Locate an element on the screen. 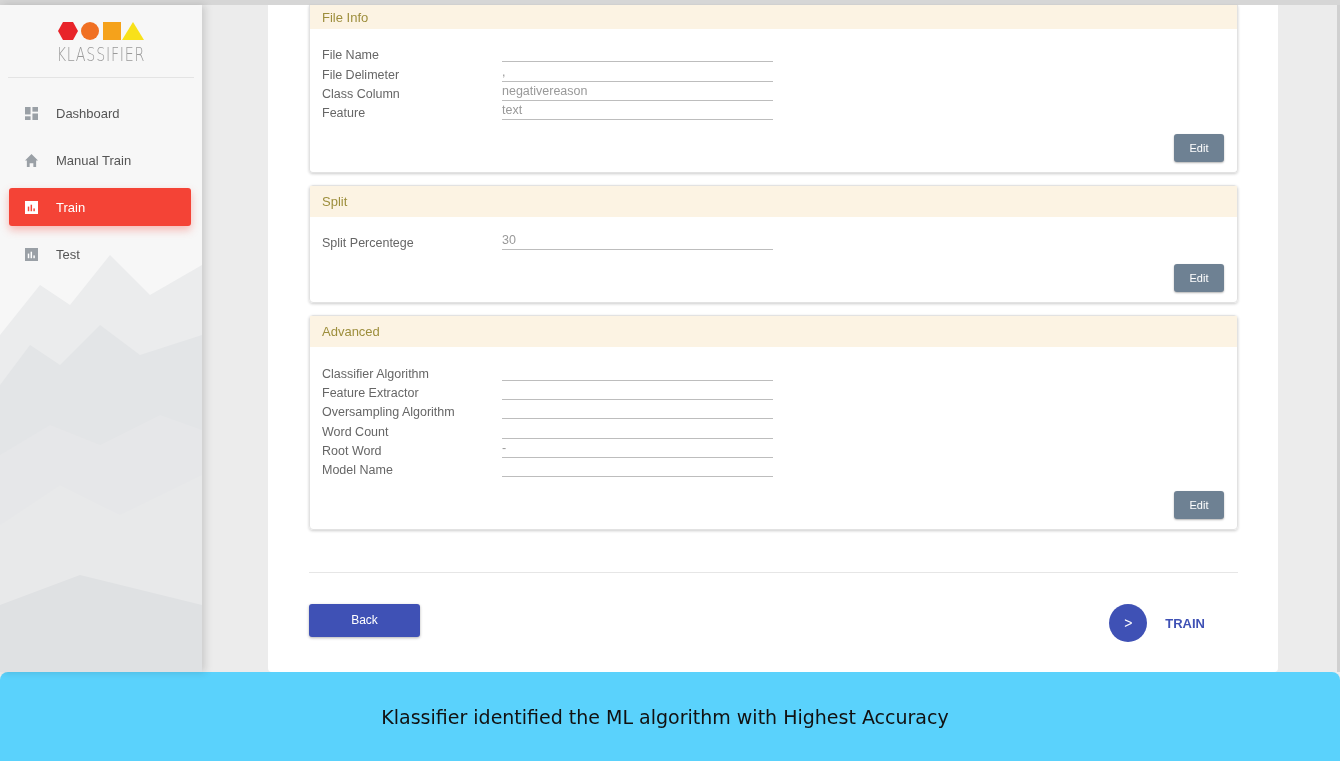 This screenshot has height=761, width=1340. field-label: Classifier Algorithm is located at coordinates (376, 373).